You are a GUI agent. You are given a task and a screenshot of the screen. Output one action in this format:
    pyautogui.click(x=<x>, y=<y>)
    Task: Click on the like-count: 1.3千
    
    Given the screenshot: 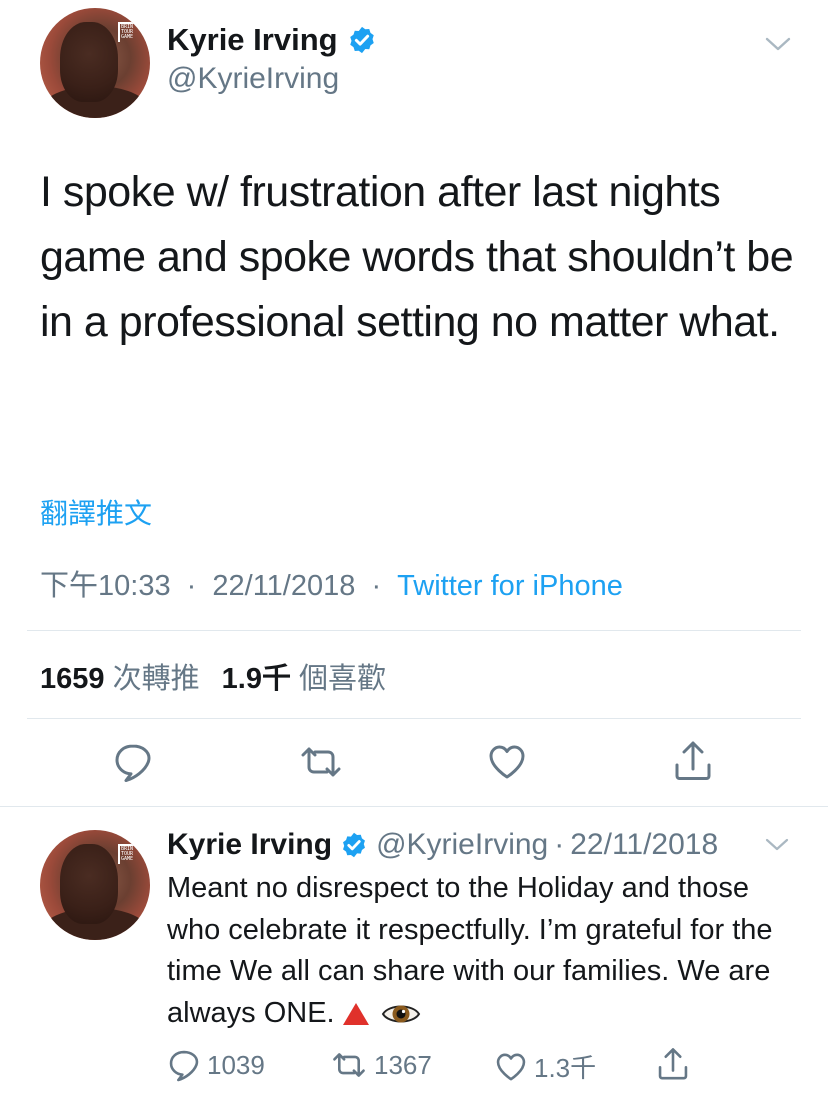 What is the action you would take?
    pyautogui.click(x=565, y=1068)
    